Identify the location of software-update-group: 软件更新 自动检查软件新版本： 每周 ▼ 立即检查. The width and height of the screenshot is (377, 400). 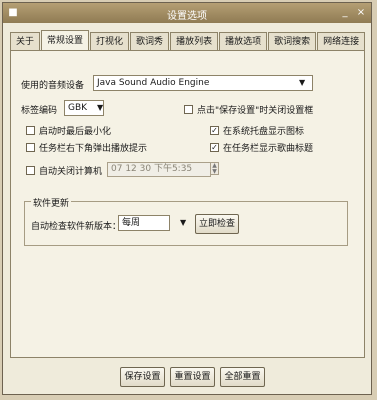
(186, 221).